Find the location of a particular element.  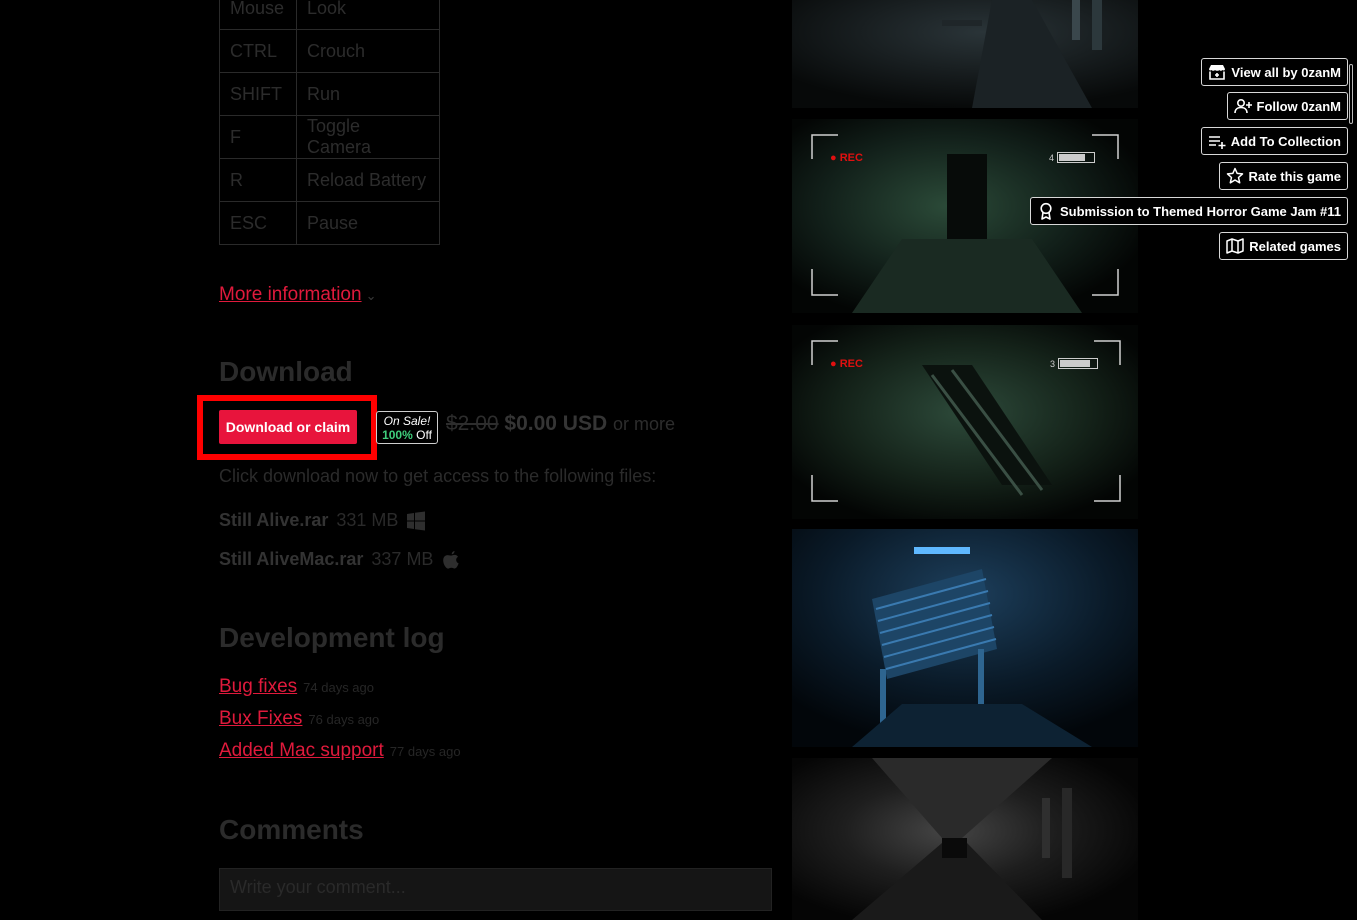

view-all-button: View all by 0zanM is located at coordinates (1274, 72).